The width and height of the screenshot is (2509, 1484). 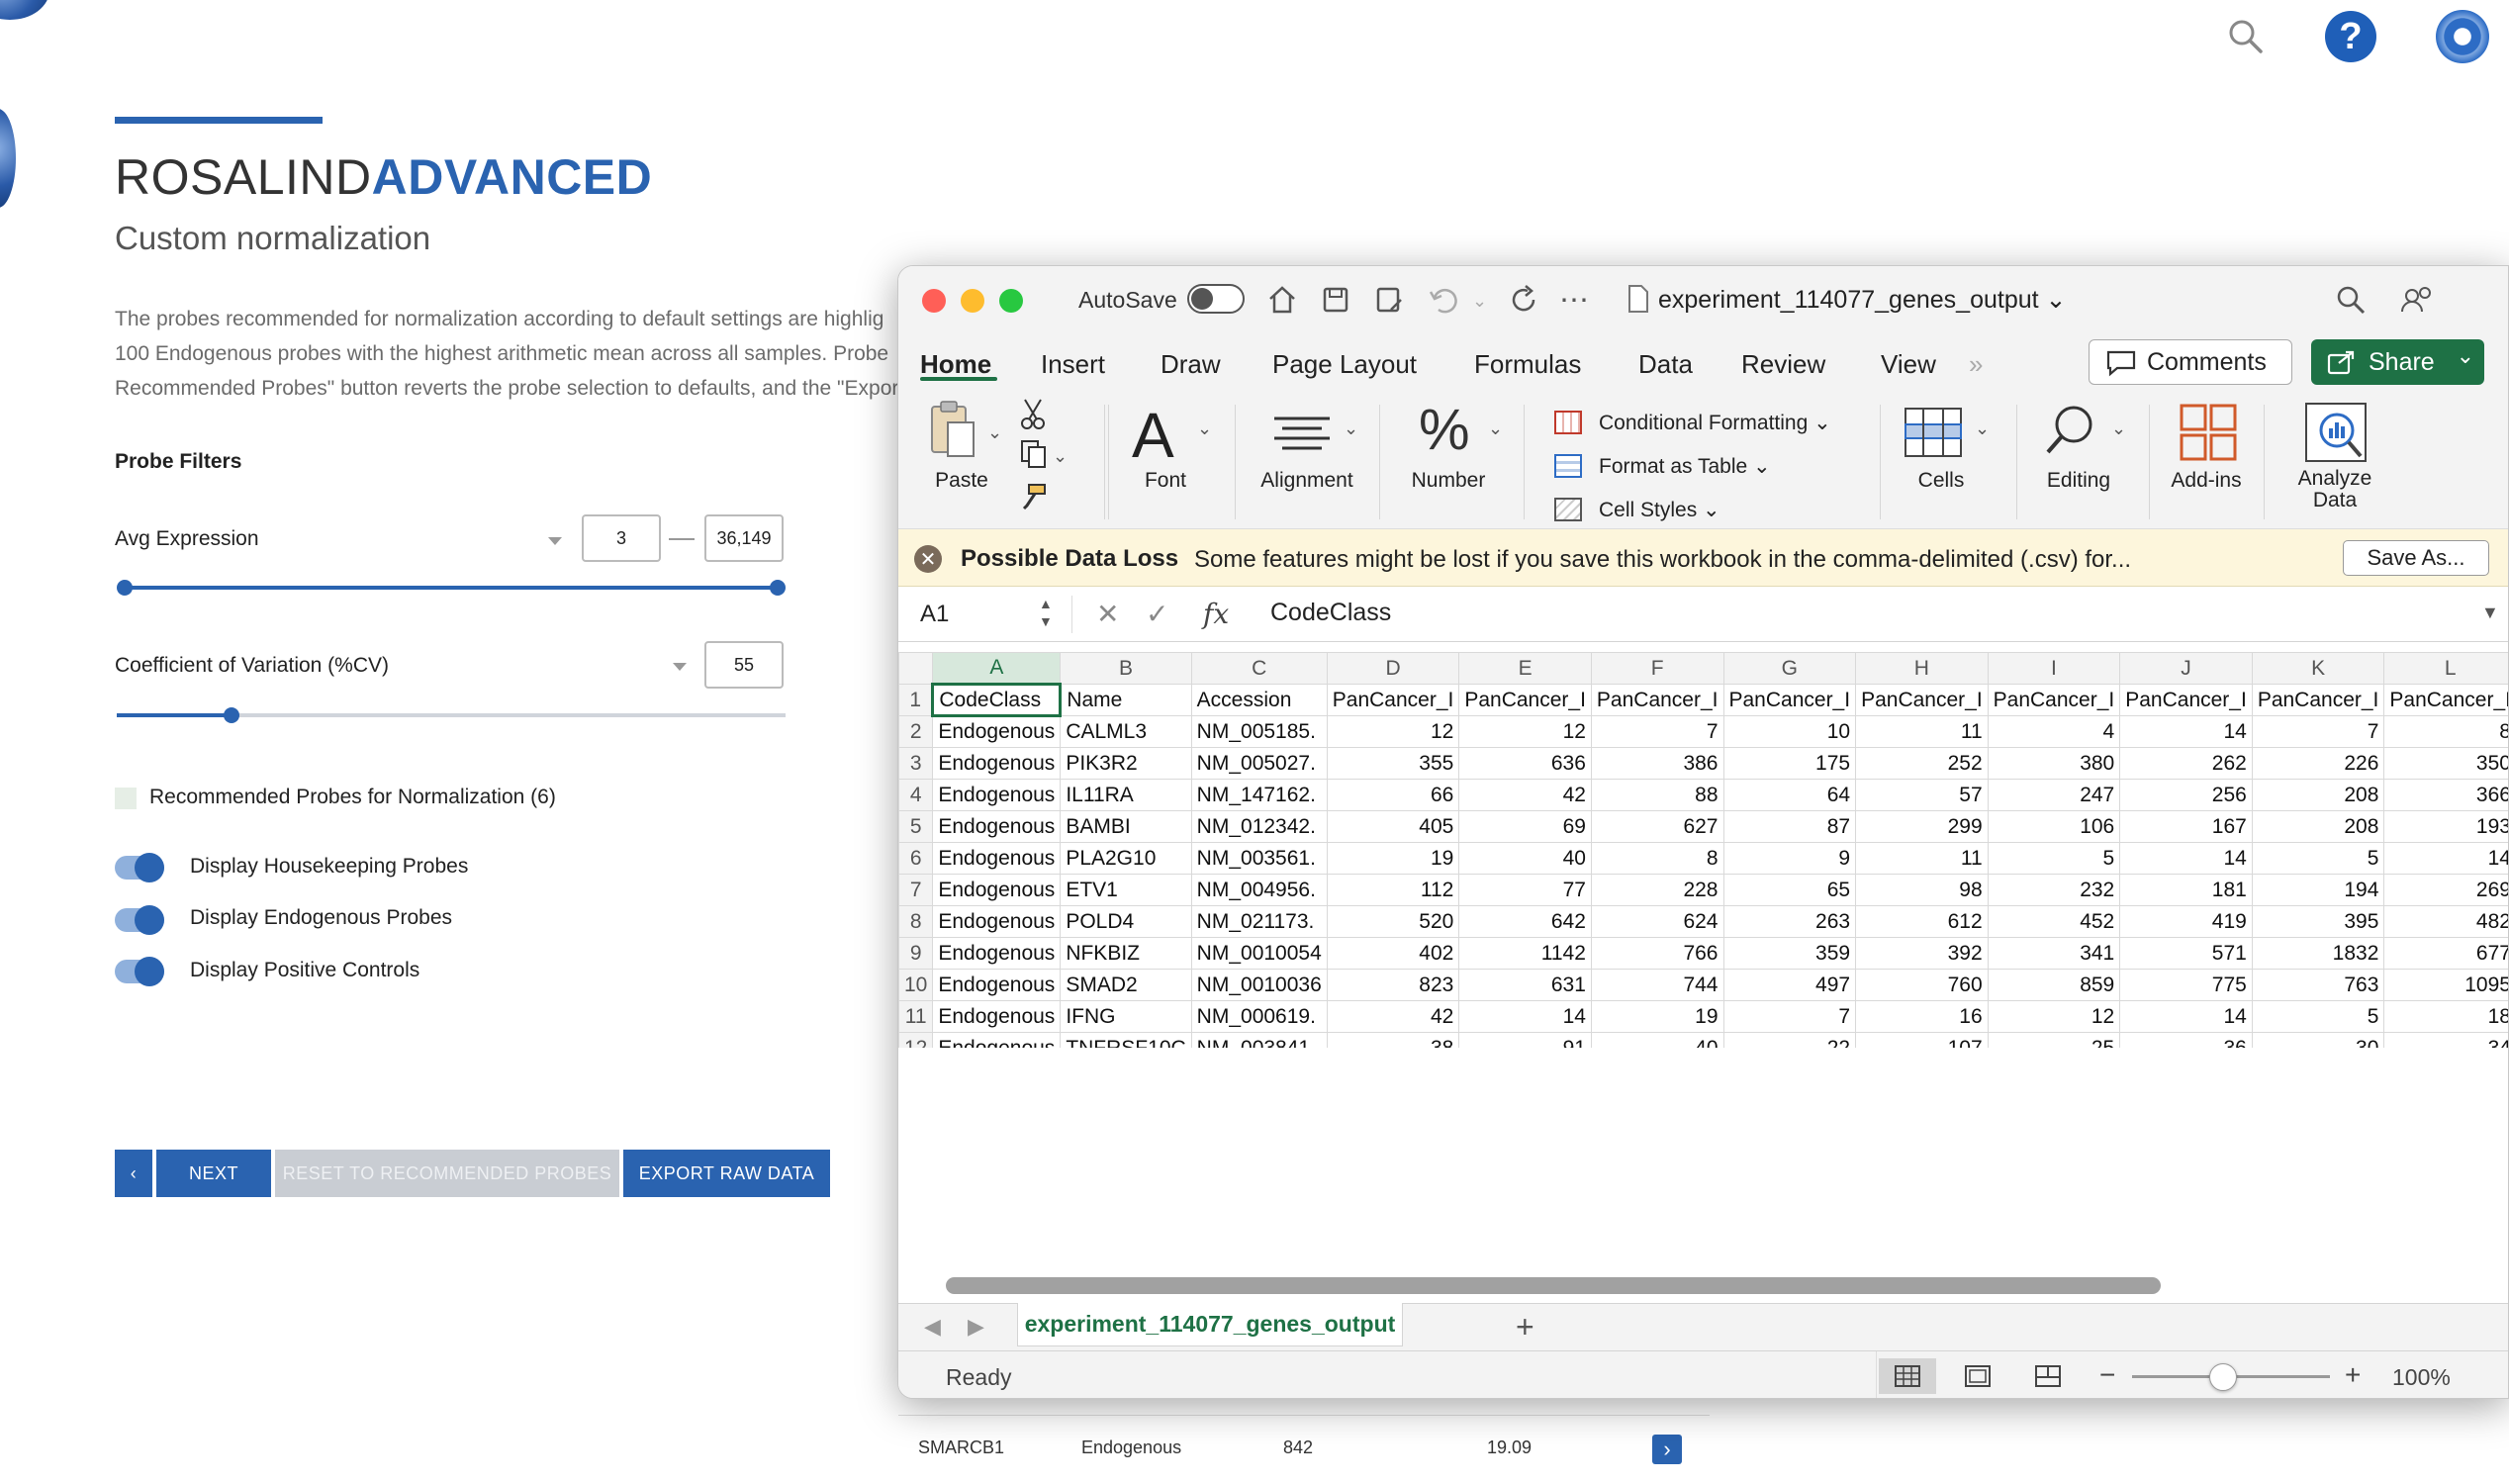 What do you see at coordinates (2445, 1016) in the screenshot?
I see `cell: 18` at bounding box center [2445, 1016].